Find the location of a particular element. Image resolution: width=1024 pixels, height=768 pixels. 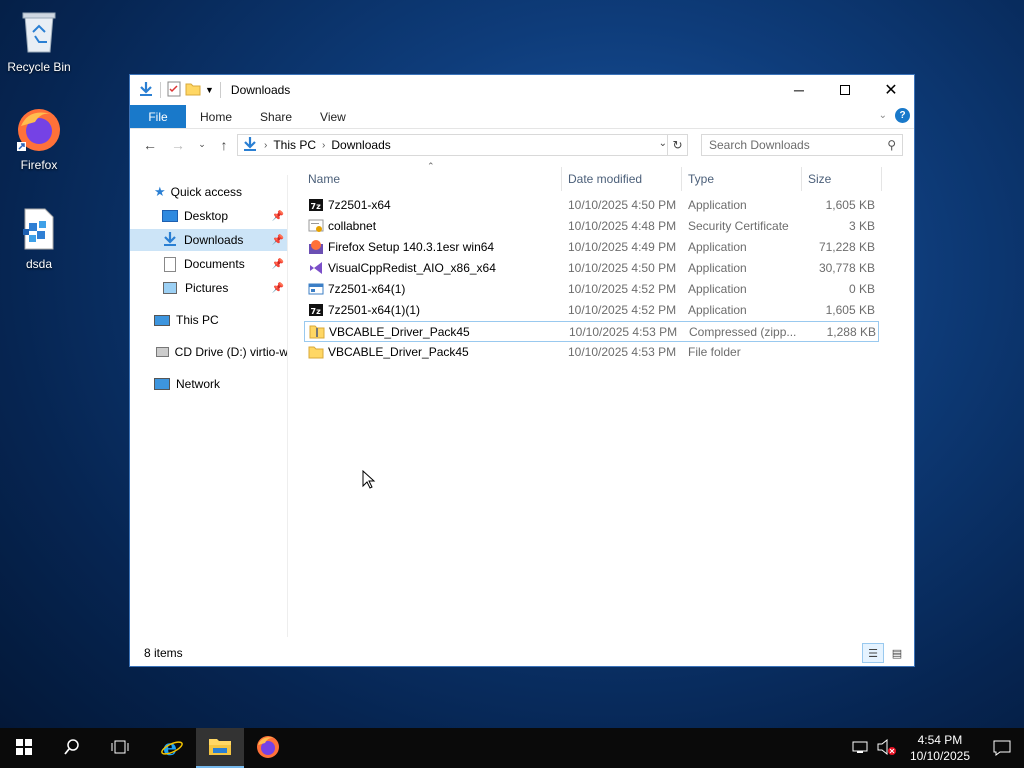

nav-item-quick-access: ★ Quick access is located at coordinates (208, 192).